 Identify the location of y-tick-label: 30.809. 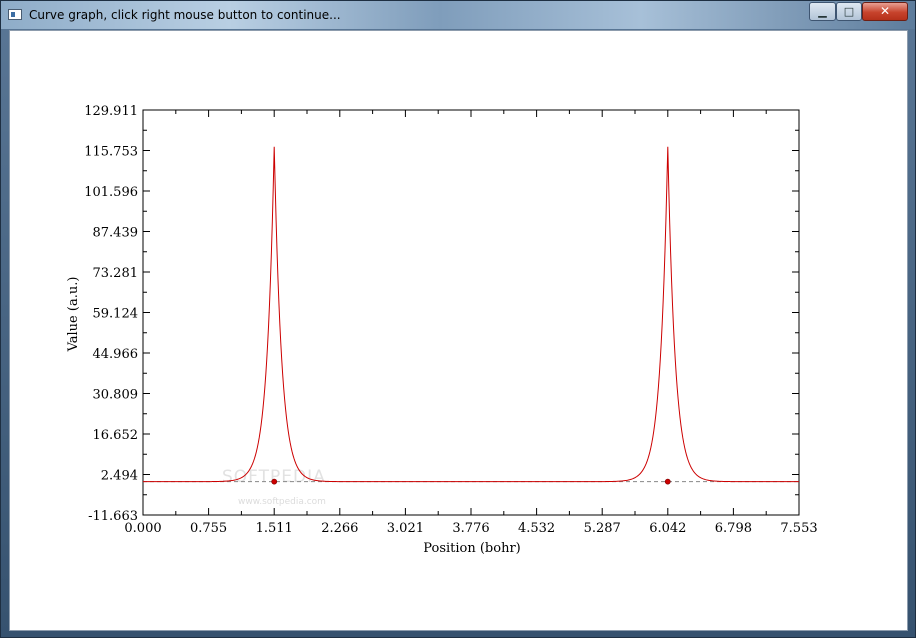
(116, 395).